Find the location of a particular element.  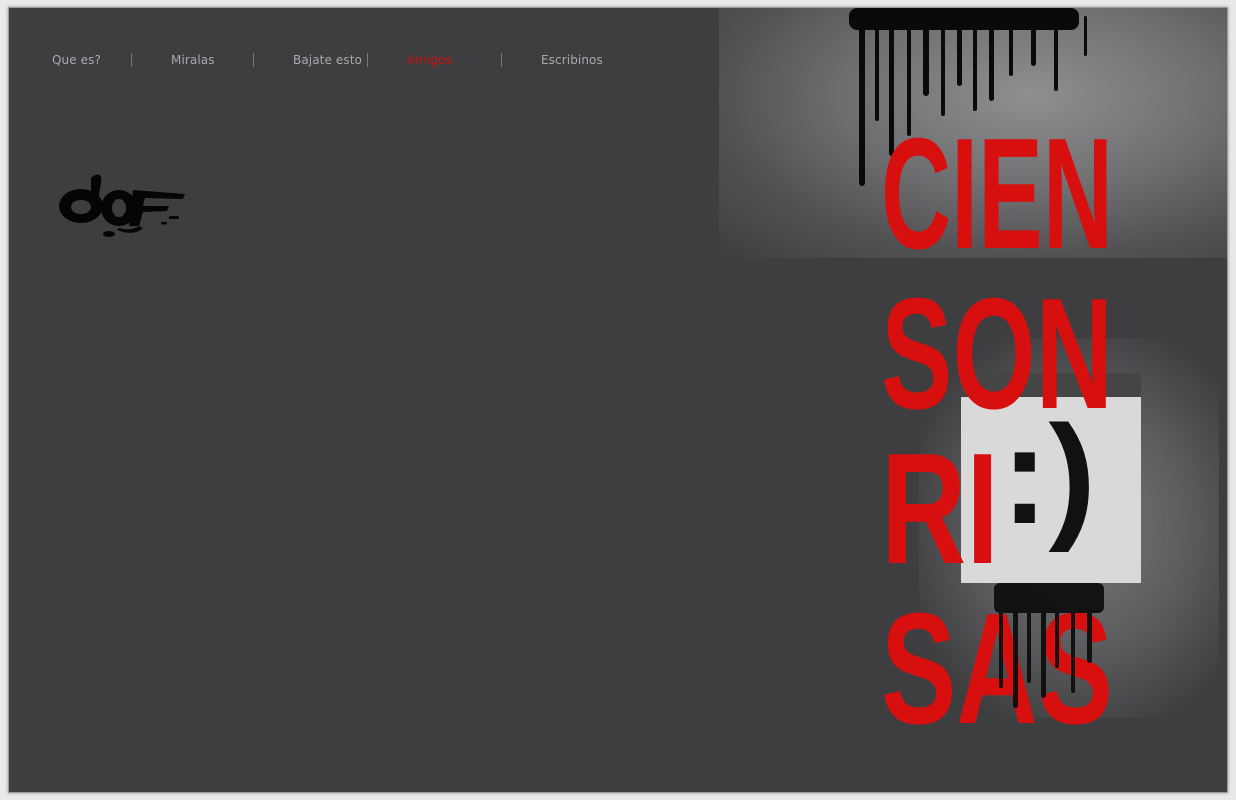

nav-link-amigos: Amigos is located at coordinates (429, 60).